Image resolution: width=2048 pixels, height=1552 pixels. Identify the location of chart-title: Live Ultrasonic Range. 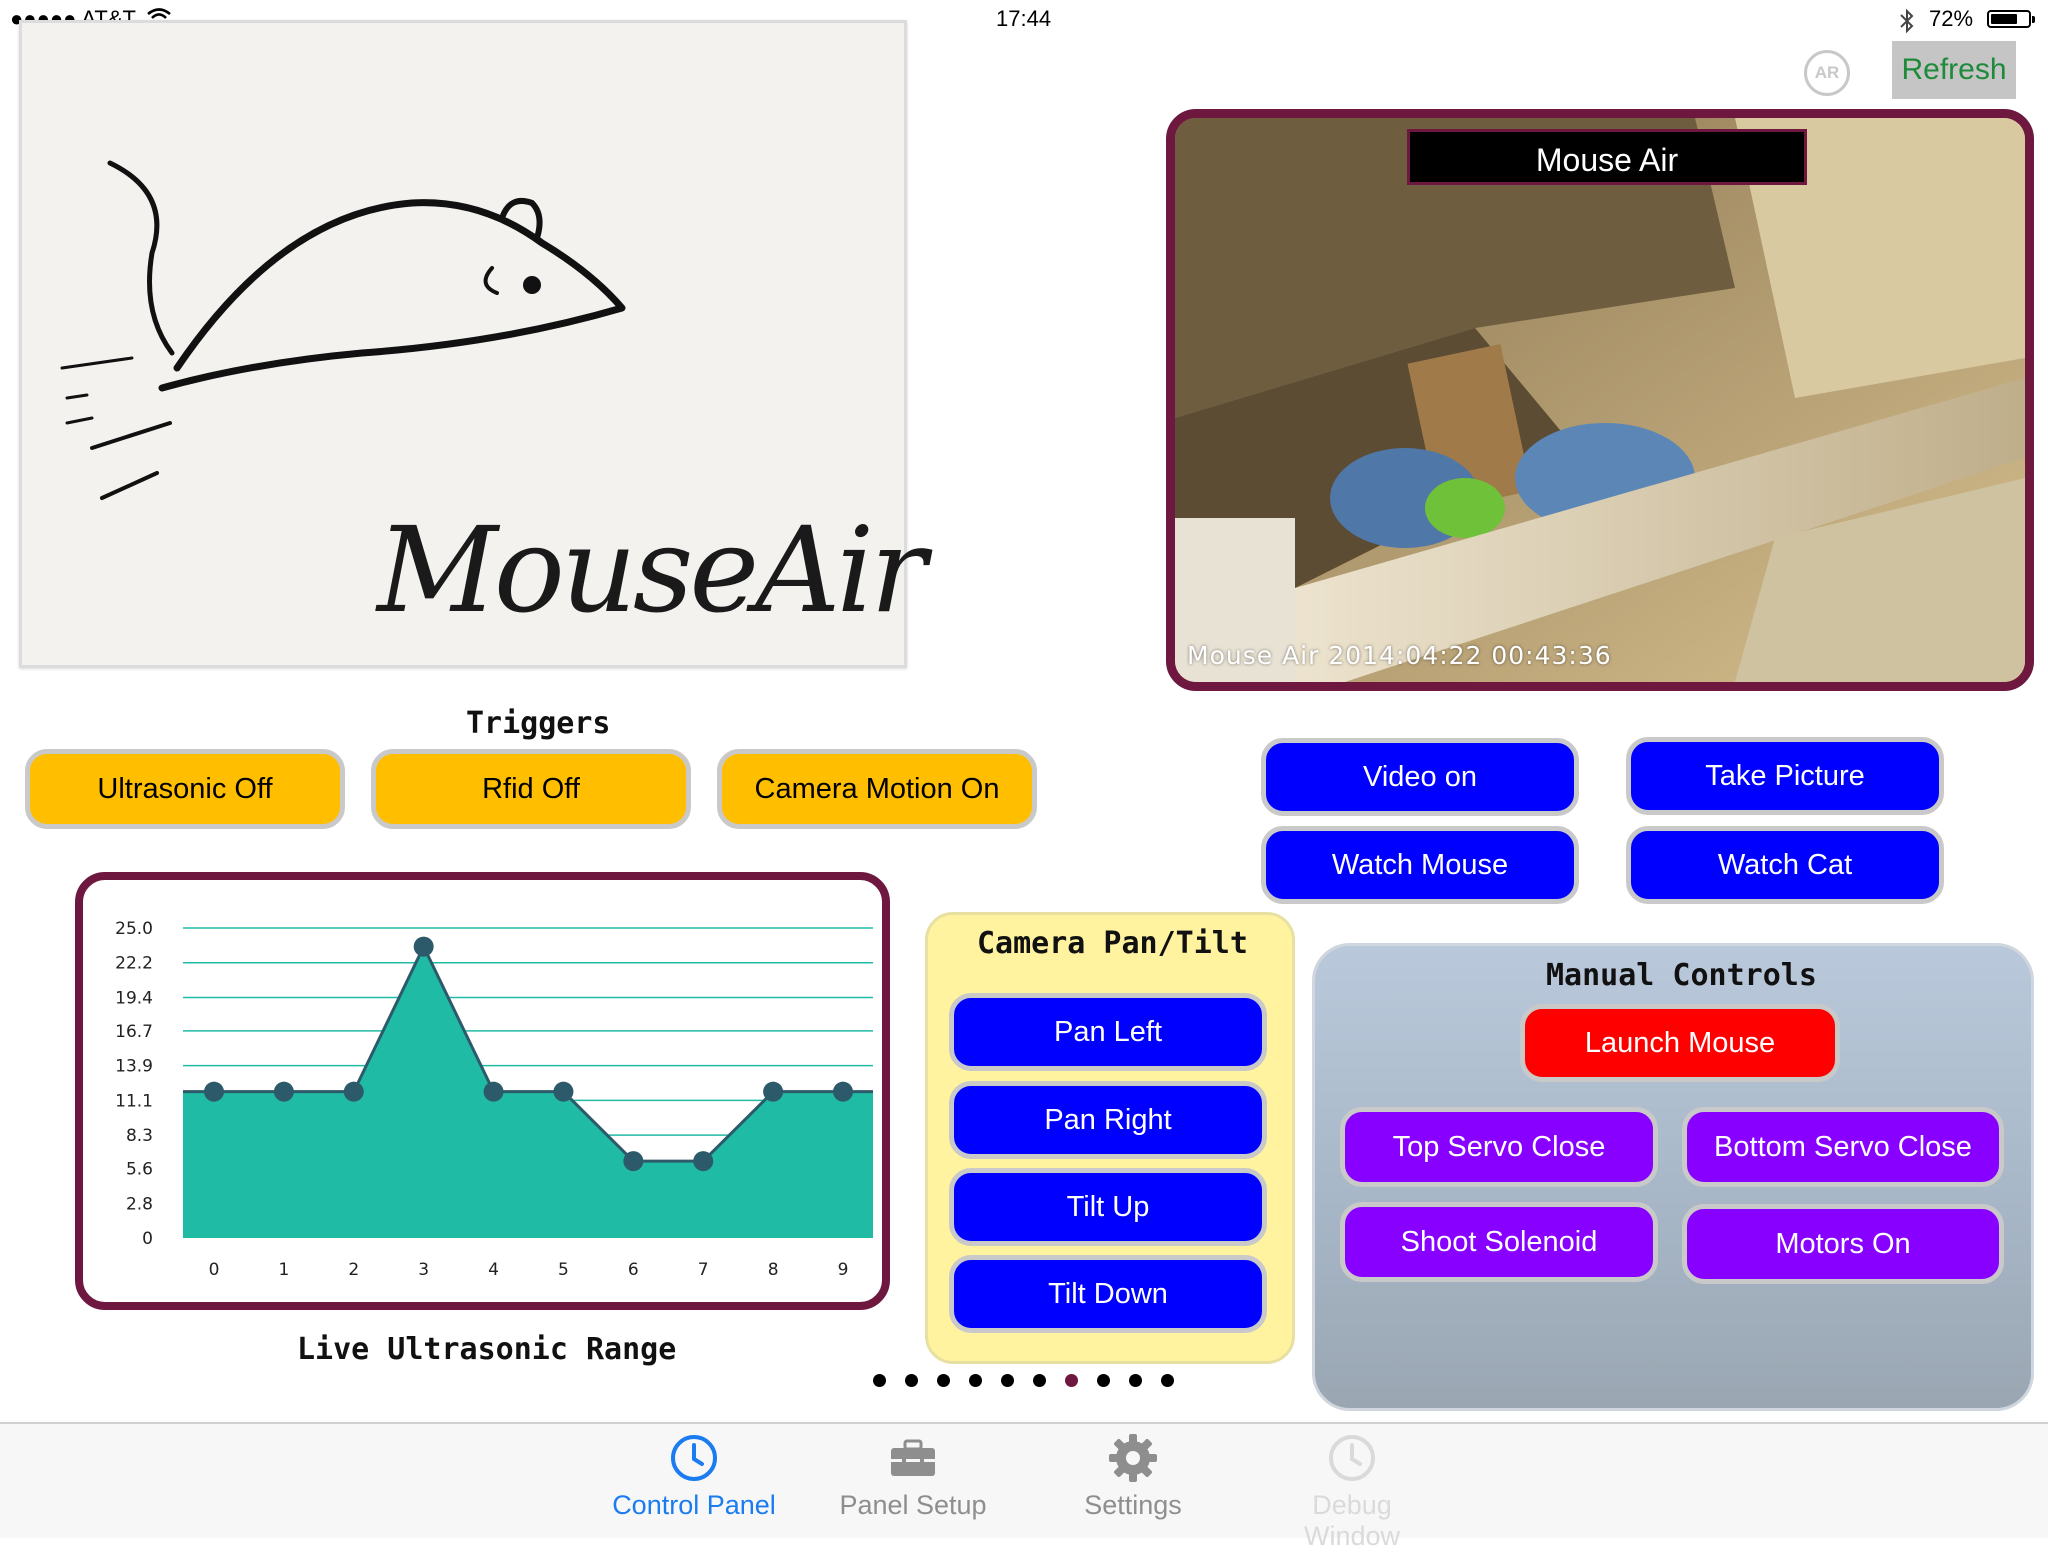
(487, 1349).